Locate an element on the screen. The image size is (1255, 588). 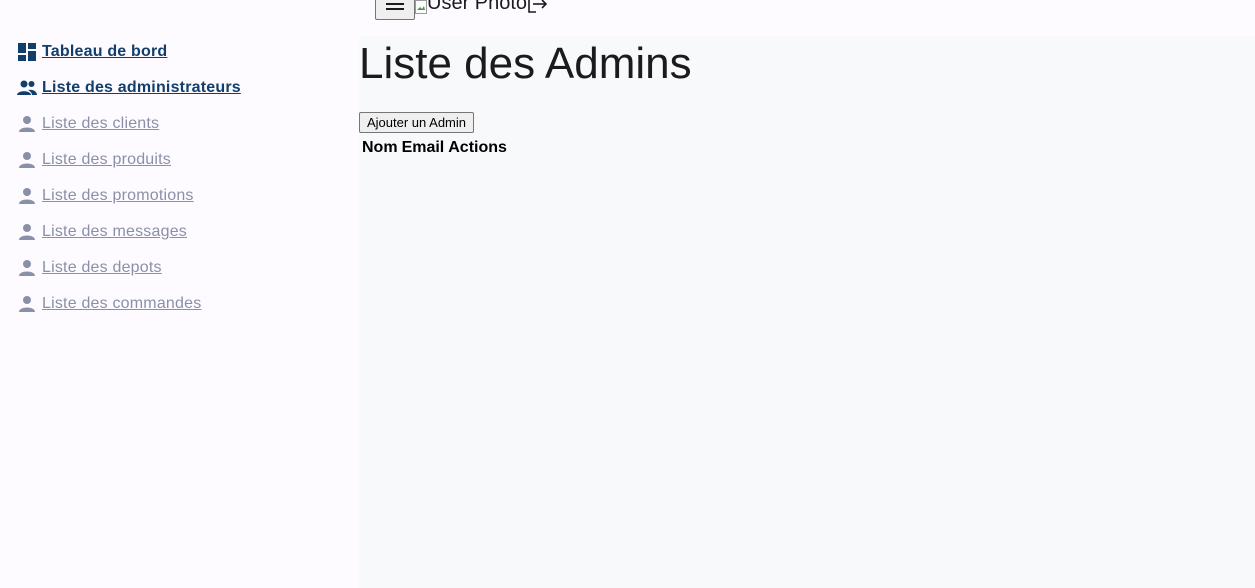
table-header-row: Nom Email Actions is located at coordinates (436, 148).